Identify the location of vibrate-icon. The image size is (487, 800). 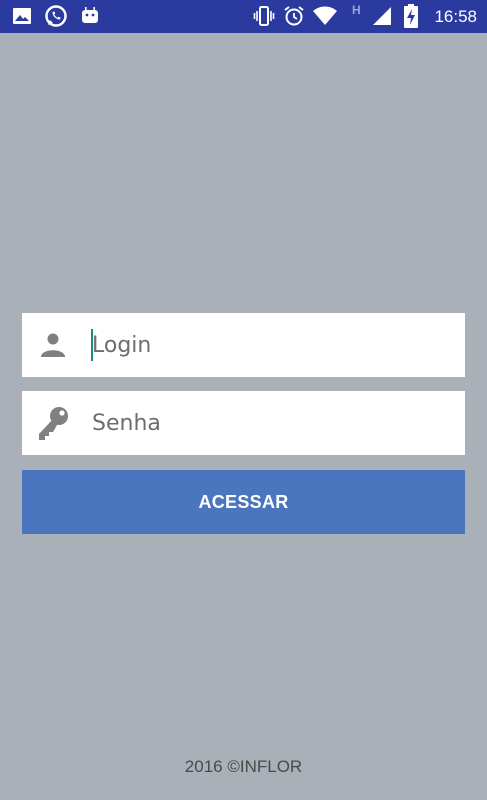
(264, 18).